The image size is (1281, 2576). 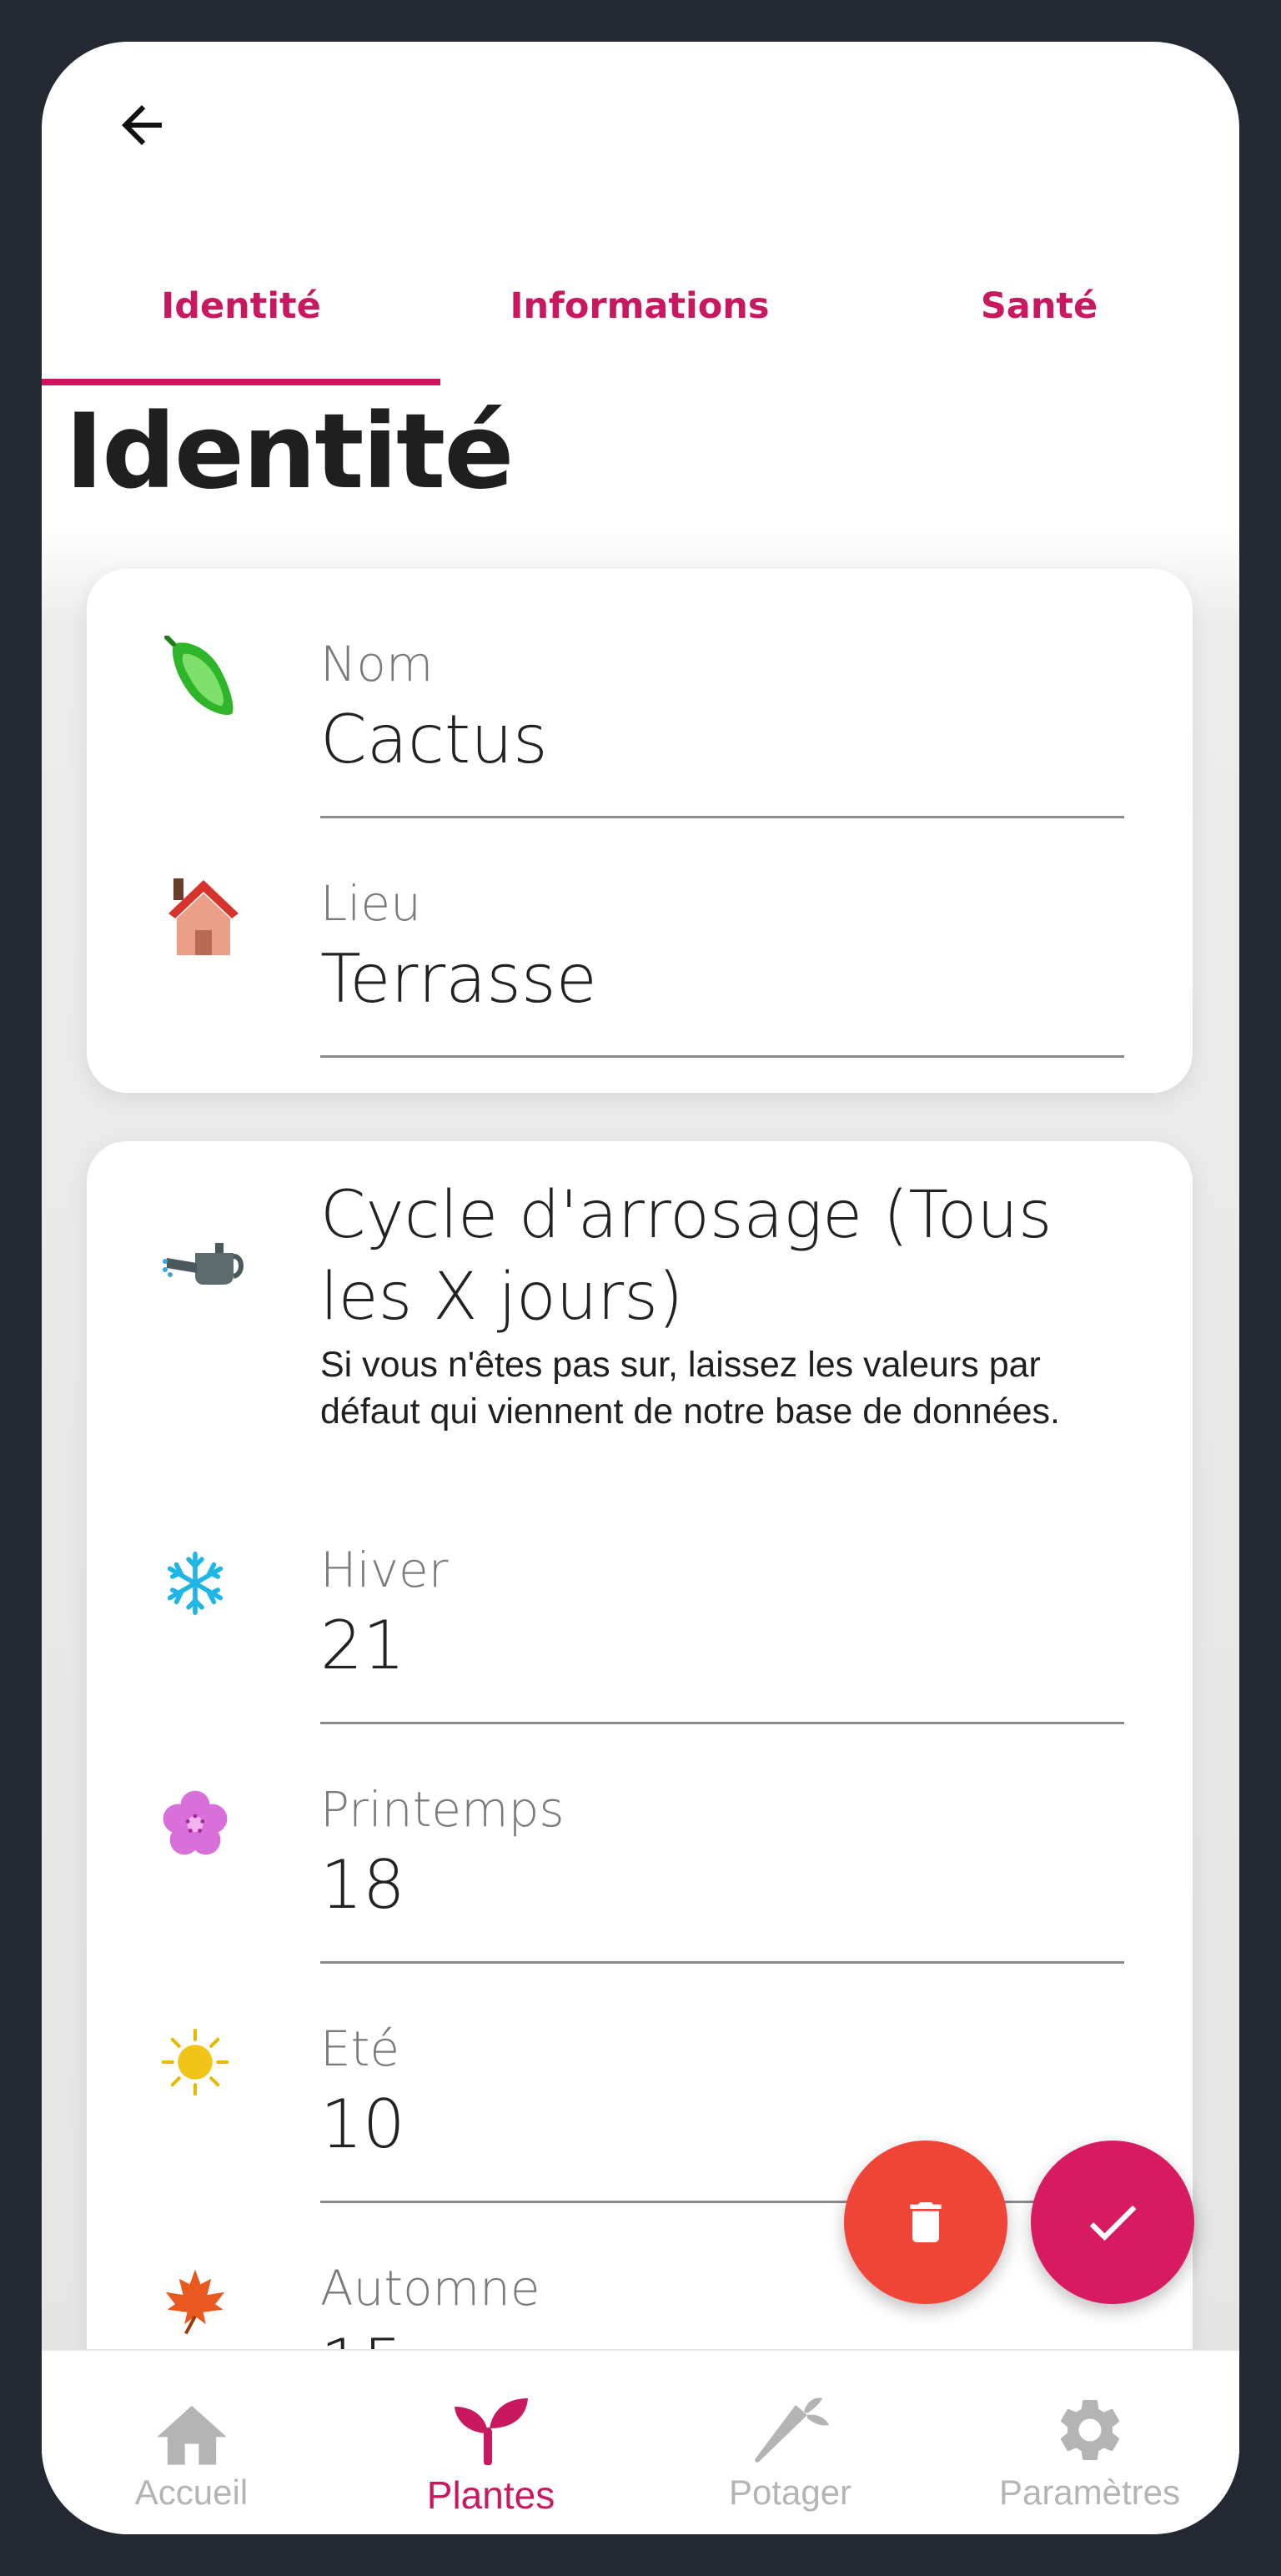 I want to click on gear-icon, so click(x=1090, y=2430).